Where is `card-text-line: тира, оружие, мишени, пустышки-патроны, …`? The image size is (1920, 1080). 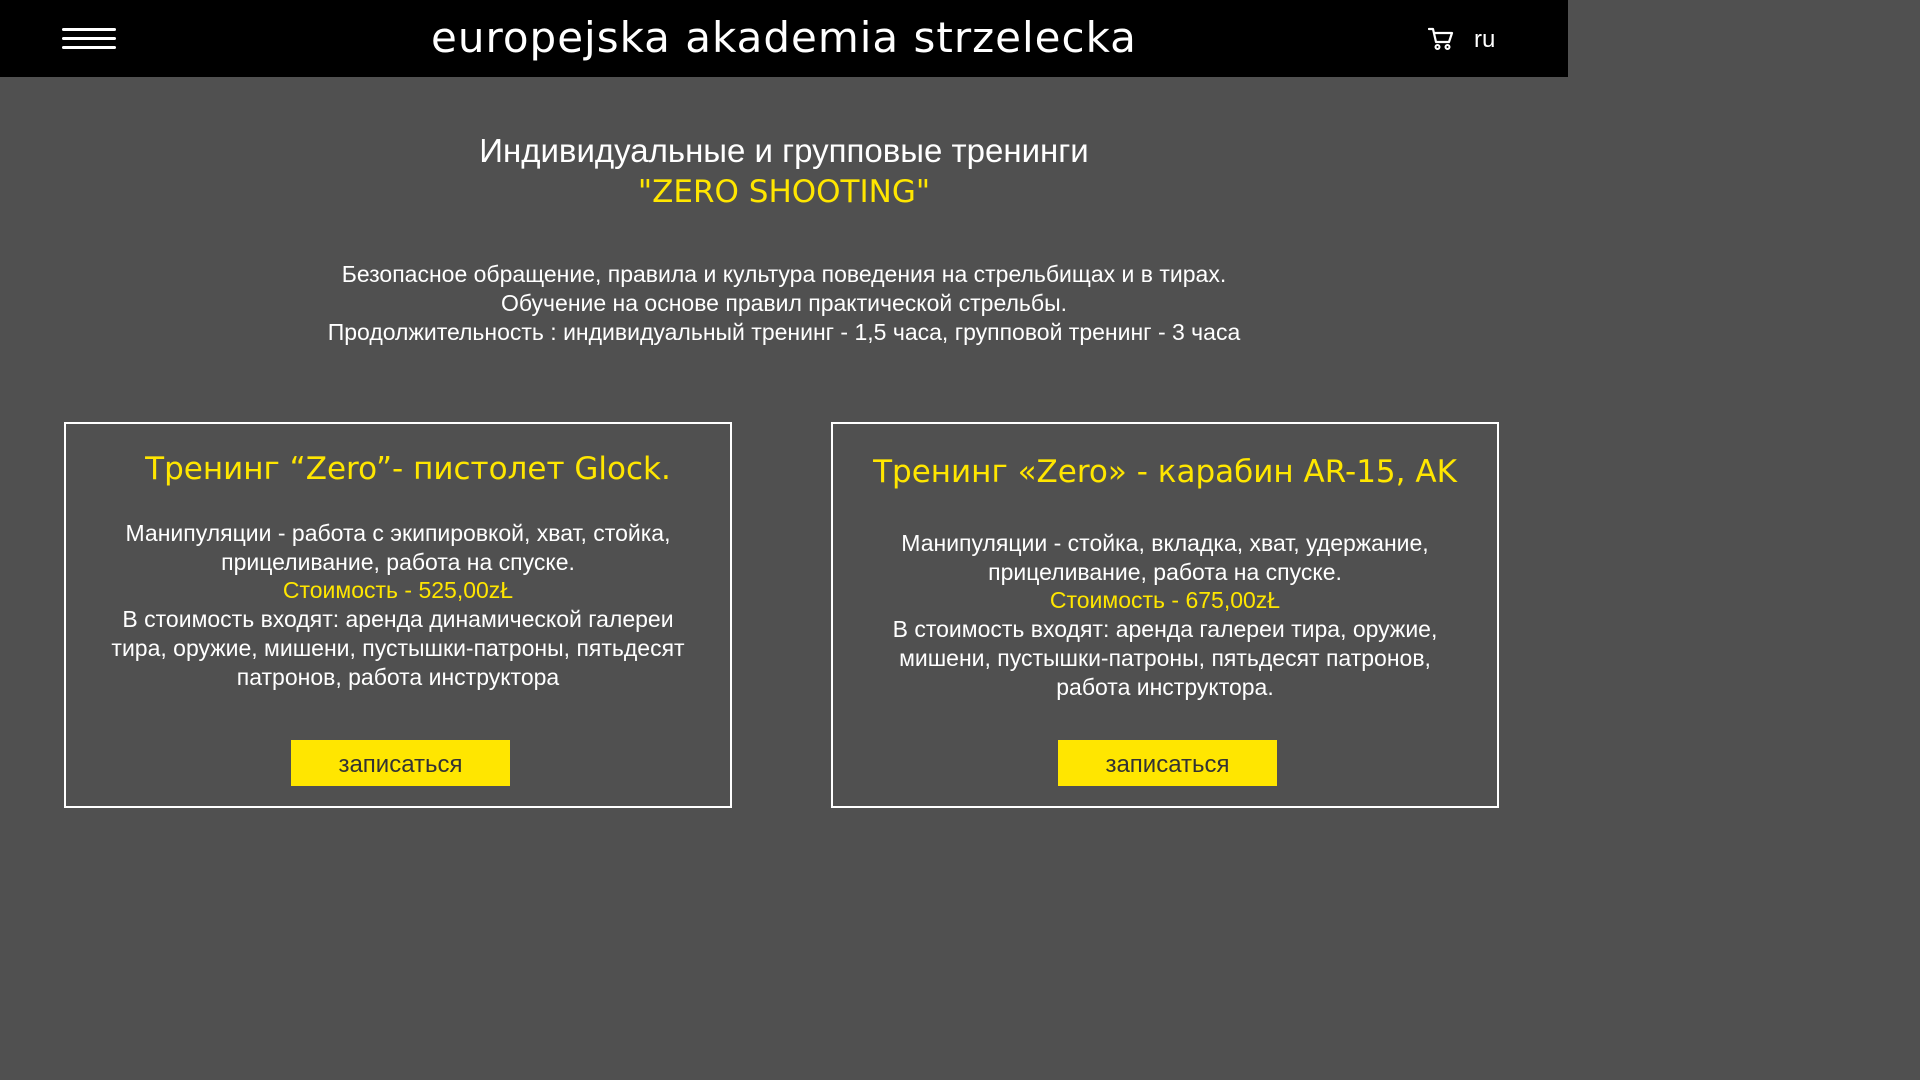
card-text-line: тира, оружие, мишени, пустышки-патроны, … is located at coordinates (398, 647).